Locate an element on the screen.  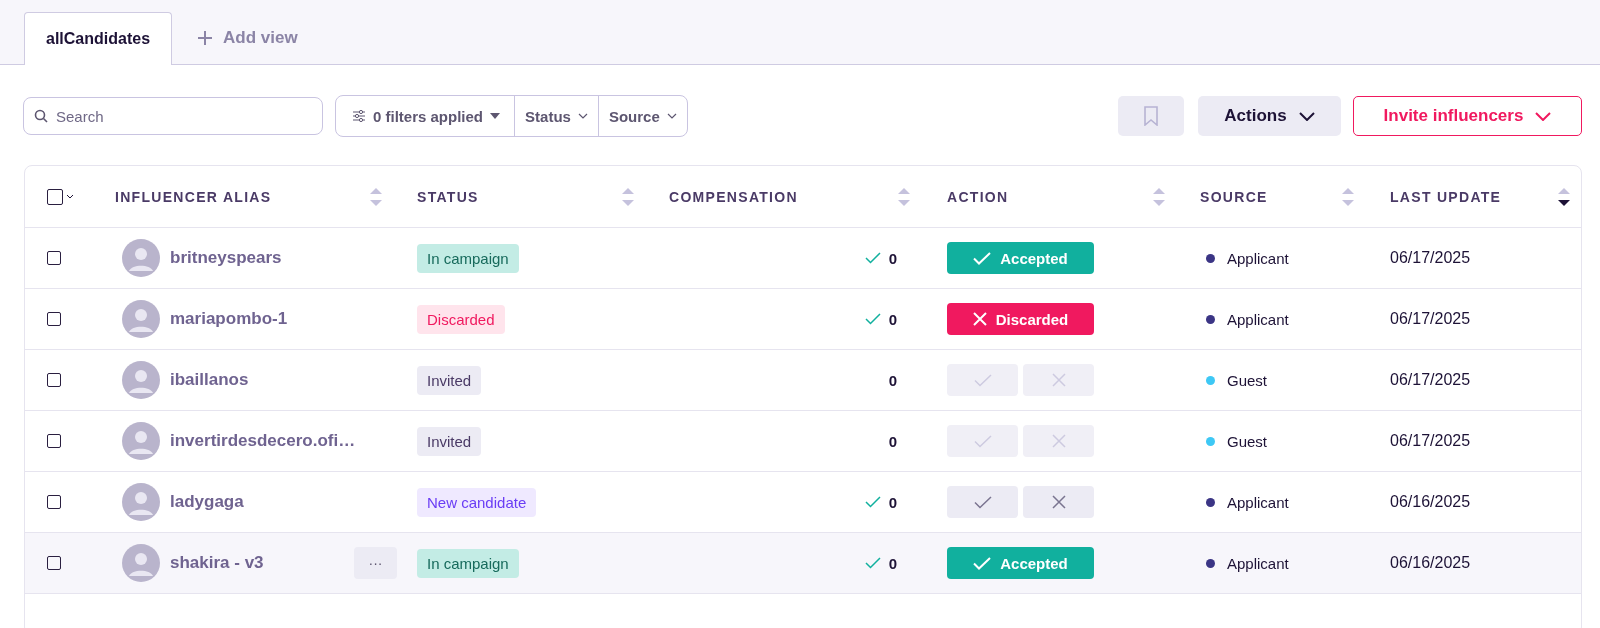
status-badge: New candidate is located at coordinates (477, 502).